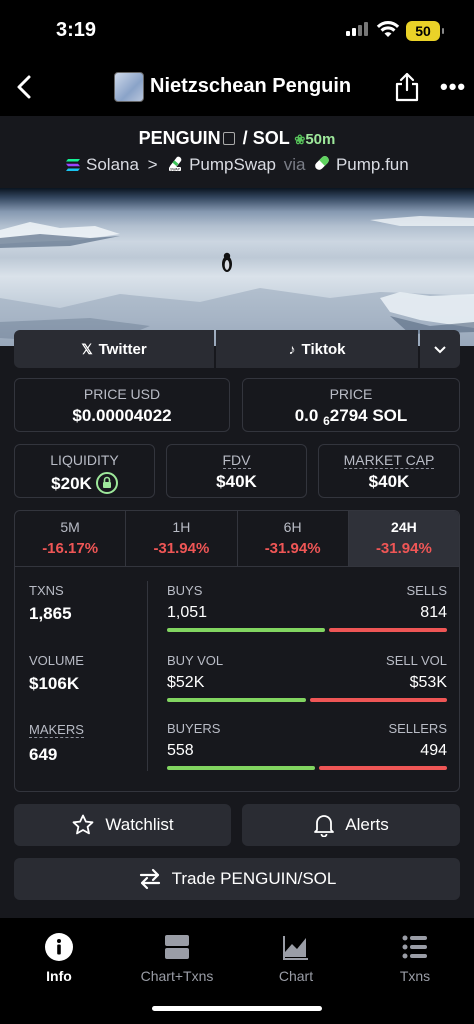 The width and height of the screenshot is (474, 1024). I want to click on buyers-sellers-split: BUYERS SELLERS 558 494, so click(307, 745).